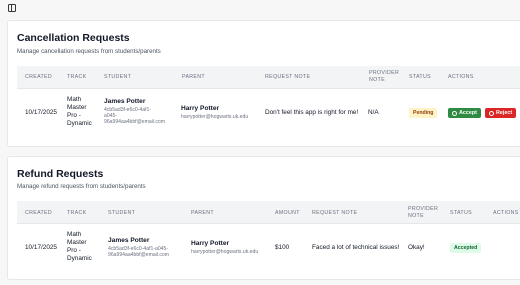 The width and height of the screenshot is (520, 285). What do you see at coordinates (504, 113) in the screenshot?
I see `reject-label: Reject` at bounding box center [504, 113].